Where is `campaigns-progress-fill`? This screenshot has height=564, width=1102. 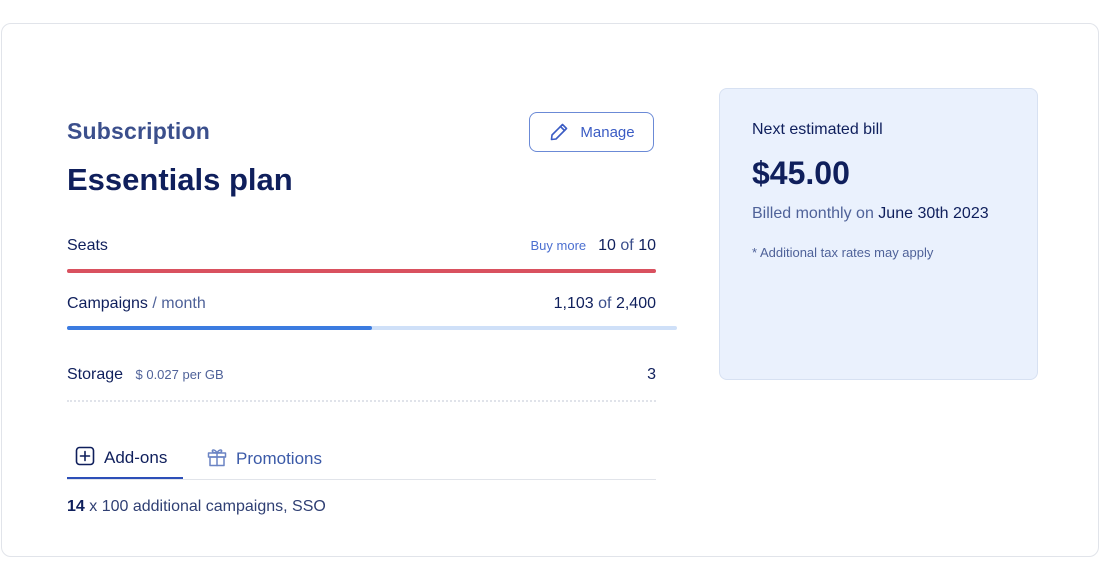 campaigns-progress-fill is located at coordinates (219, 328).